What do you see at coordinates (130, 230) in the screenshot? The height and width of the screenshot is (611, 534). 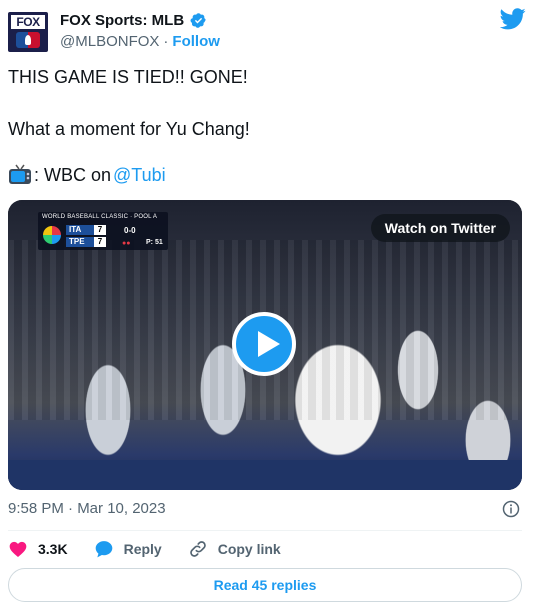 I see `scorebug-count: 0-0` at bounding box center [130, 230].